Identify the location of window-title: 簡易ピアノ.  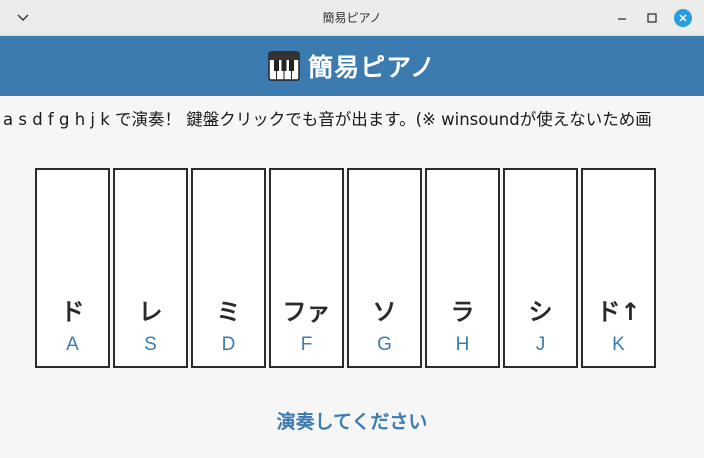
(352, 18).